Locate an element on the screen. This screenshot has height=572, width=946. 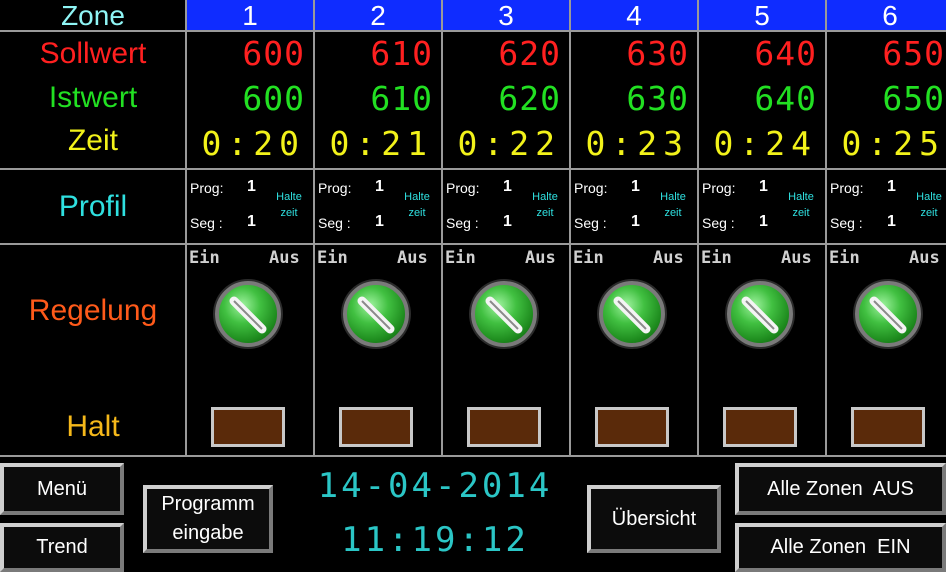
zone-header-1: 1 is located at coordinates (250, 15).